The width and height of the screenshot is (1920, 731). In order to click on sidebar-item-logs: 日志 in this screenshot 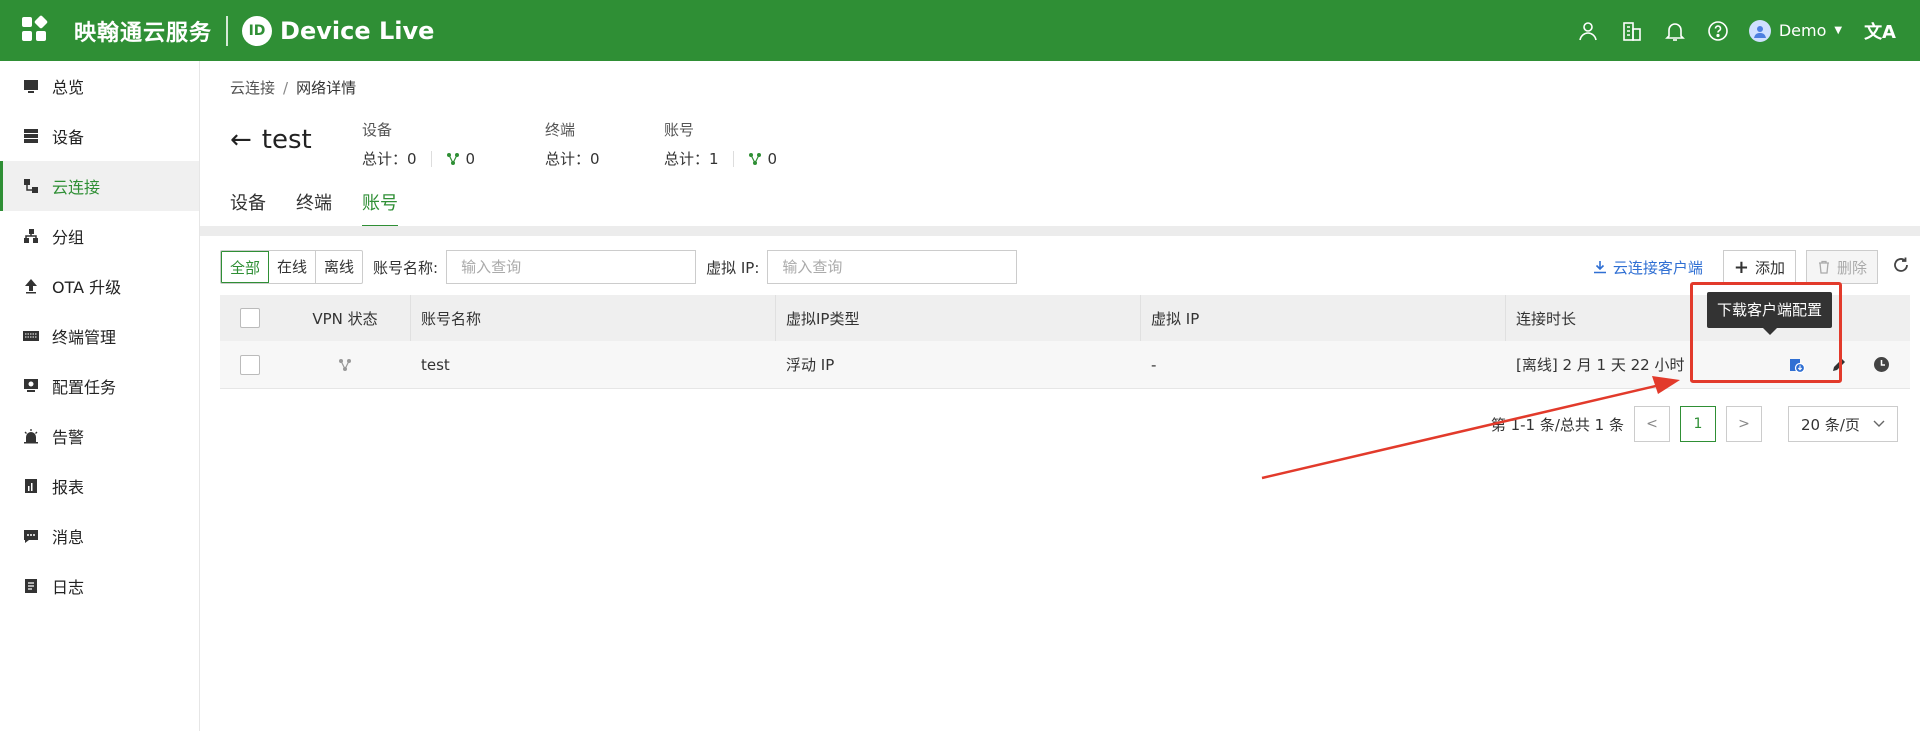, I will do `click(99, 586)`.